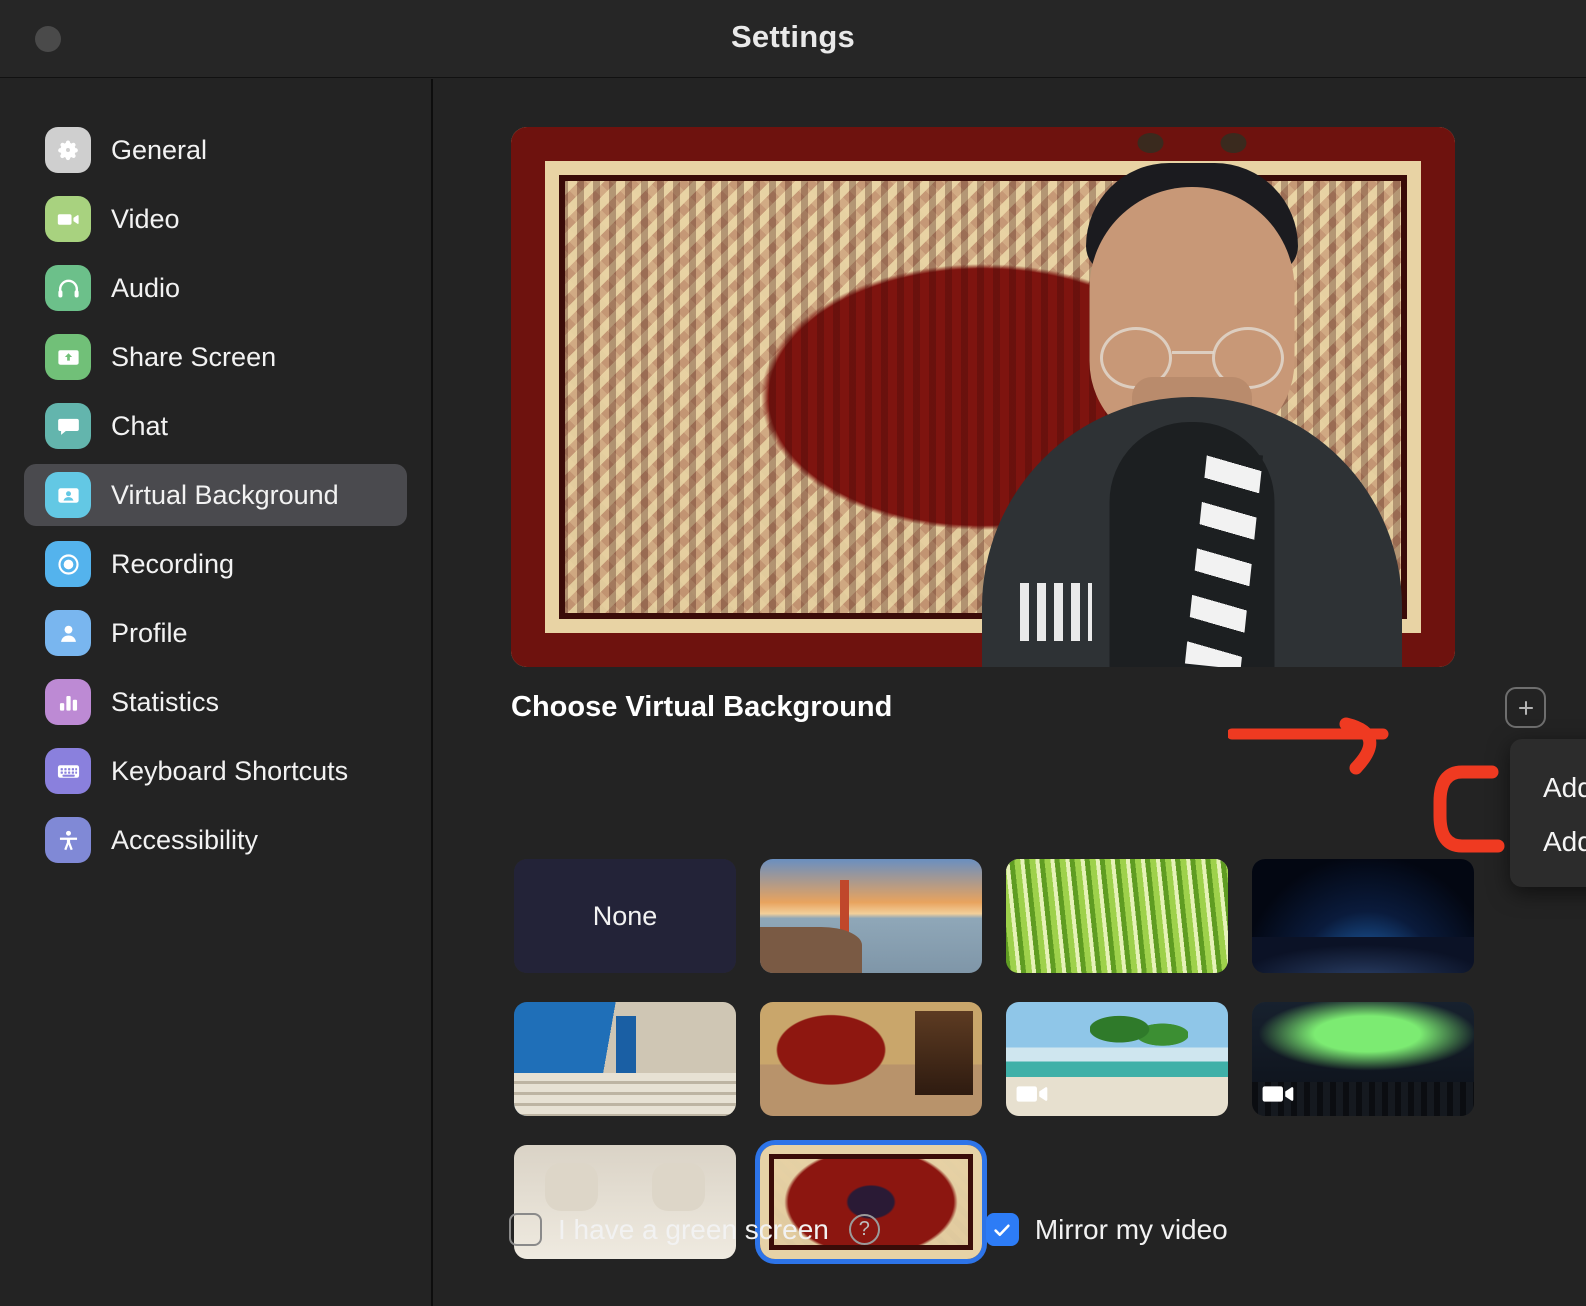 This screenshot has width=1586, height=1306. Describe the element at coordinates (149, 632) in the screenshot. I see `sidebar-item-label: Profile` at that location.